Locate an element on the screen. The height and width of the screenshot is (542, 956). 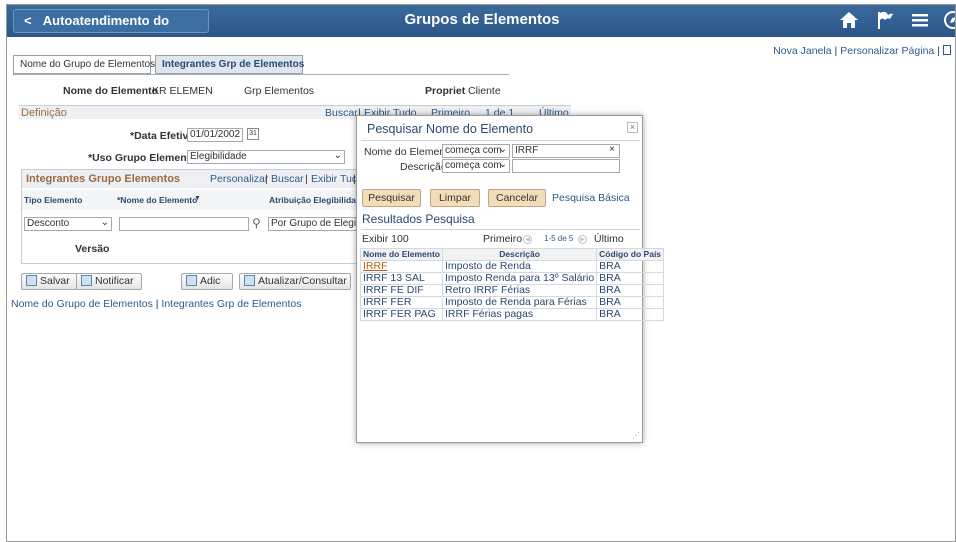
search-button: Pesquisar is located at coordinates (391, 198).